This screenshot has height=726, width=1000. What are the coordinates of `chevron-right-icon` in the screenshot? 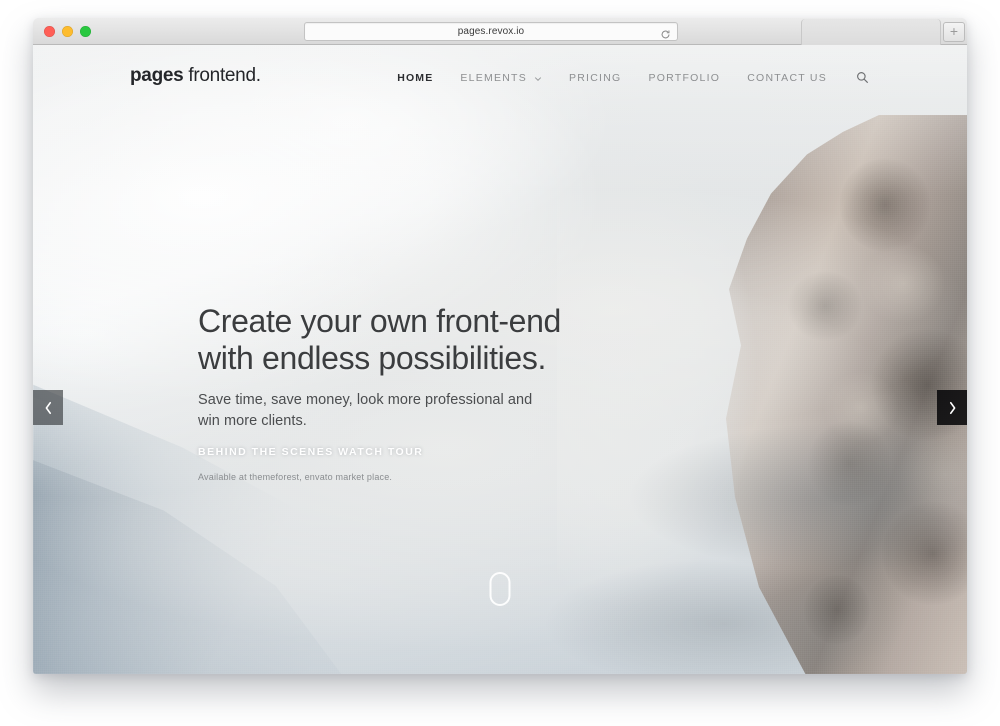 It's located at (952, 407).